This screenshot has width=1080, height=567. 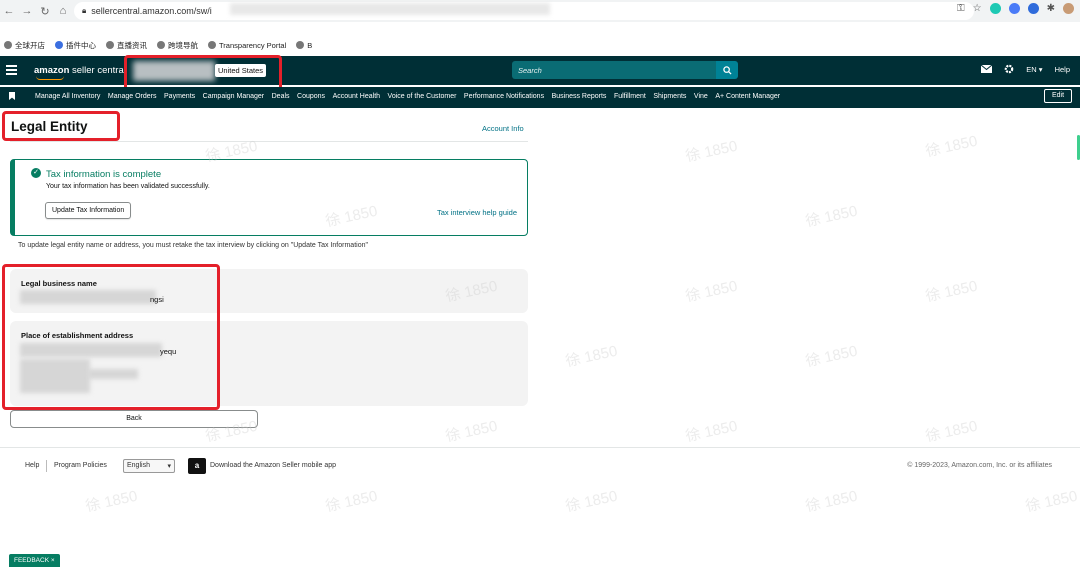 I want to click on menu-item: Vine, so click(x=701, y=96).